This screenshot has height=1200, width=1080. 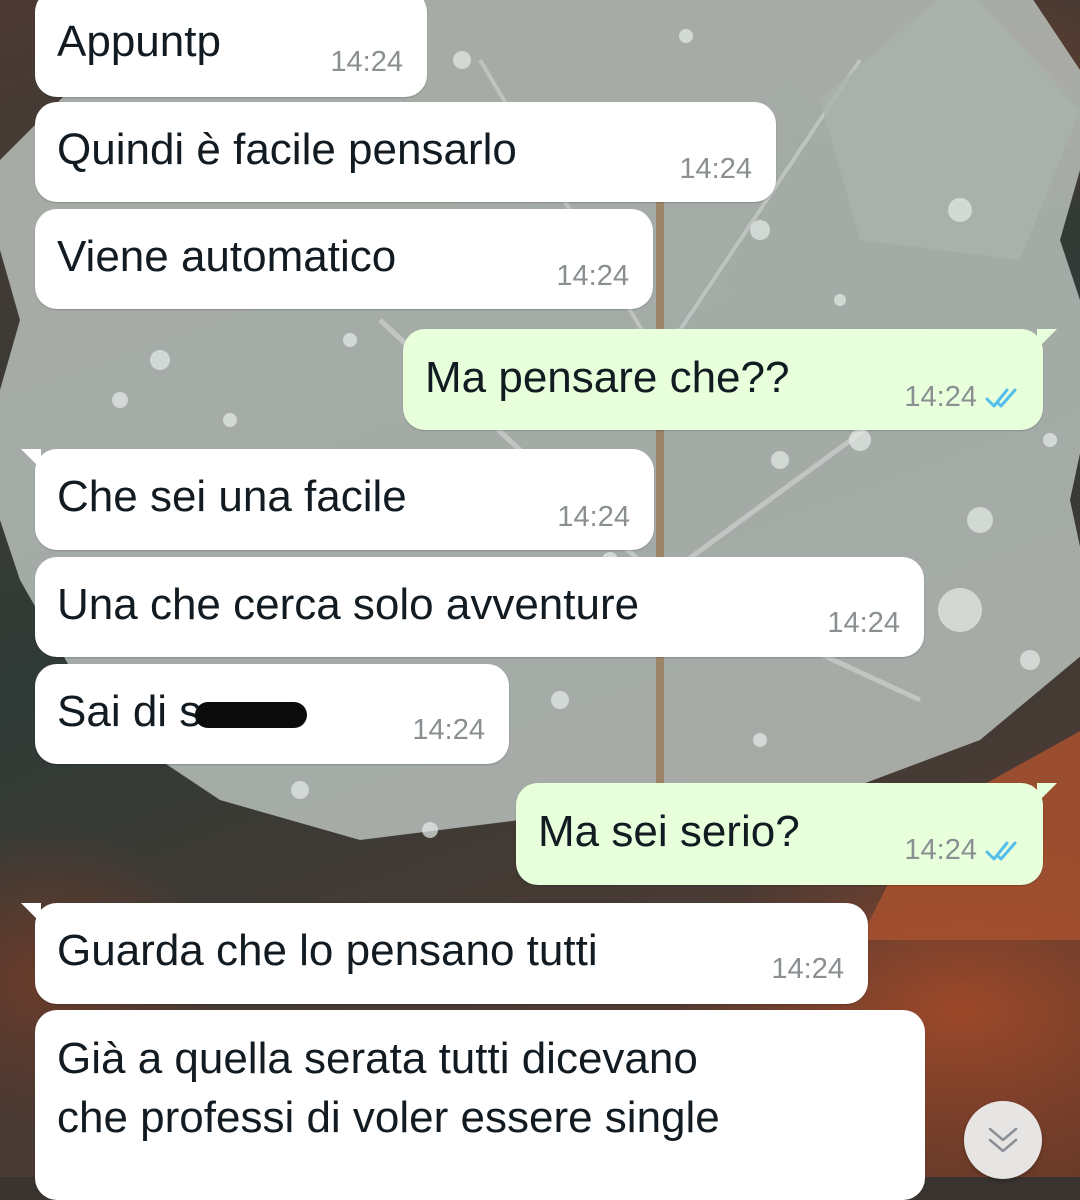 I want to click on incoming-message-bubble: Guarda che lo pensano tutti 14:24, so click(x=444, y=953).